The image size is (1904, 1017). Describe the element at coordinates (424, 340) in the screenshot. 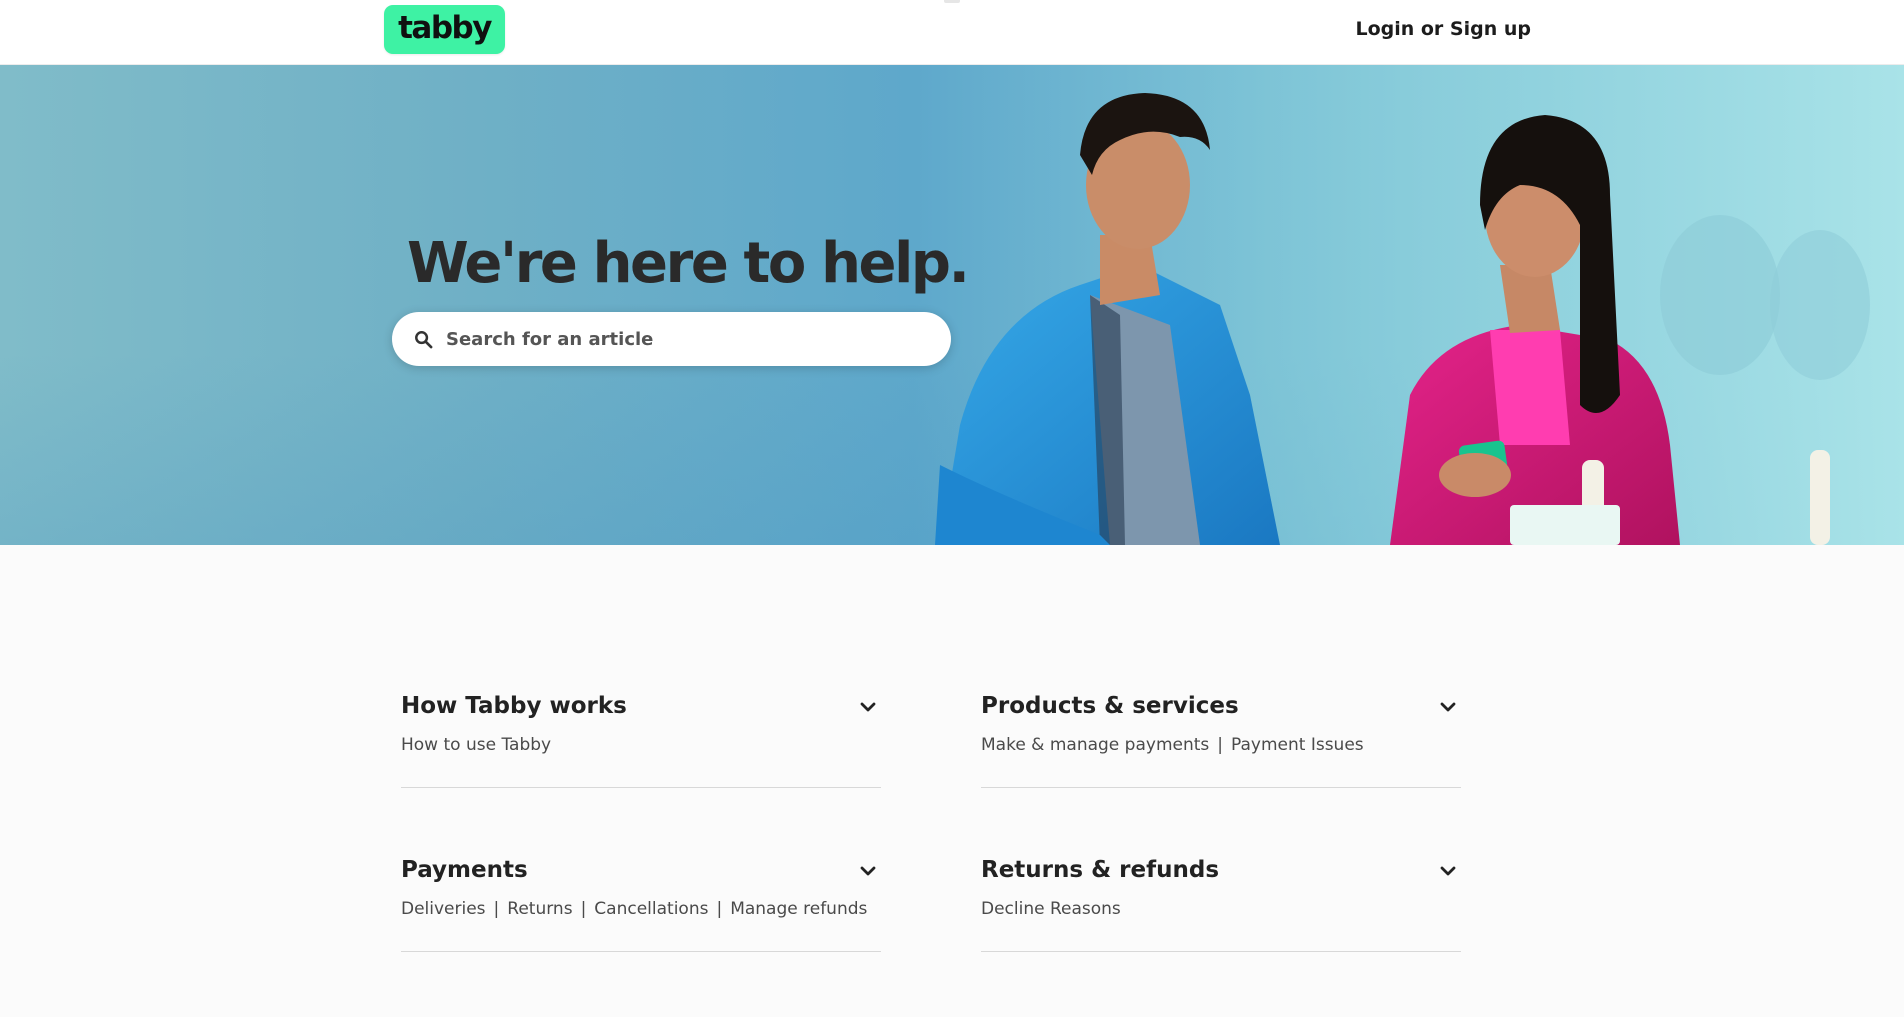

I see `search-icon` at that location.